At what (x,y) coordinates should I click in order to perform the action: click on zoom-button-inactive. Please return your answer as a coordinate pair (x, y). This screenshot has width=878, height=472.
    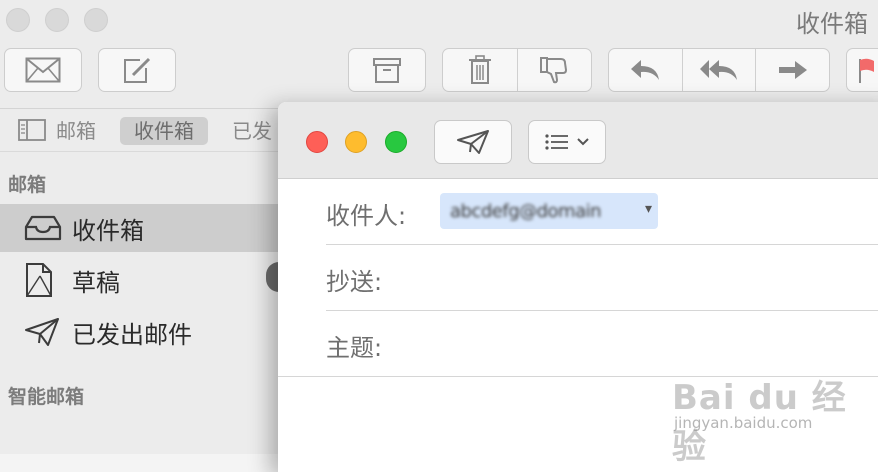
    Looking at the image, I should click on (96, 20).